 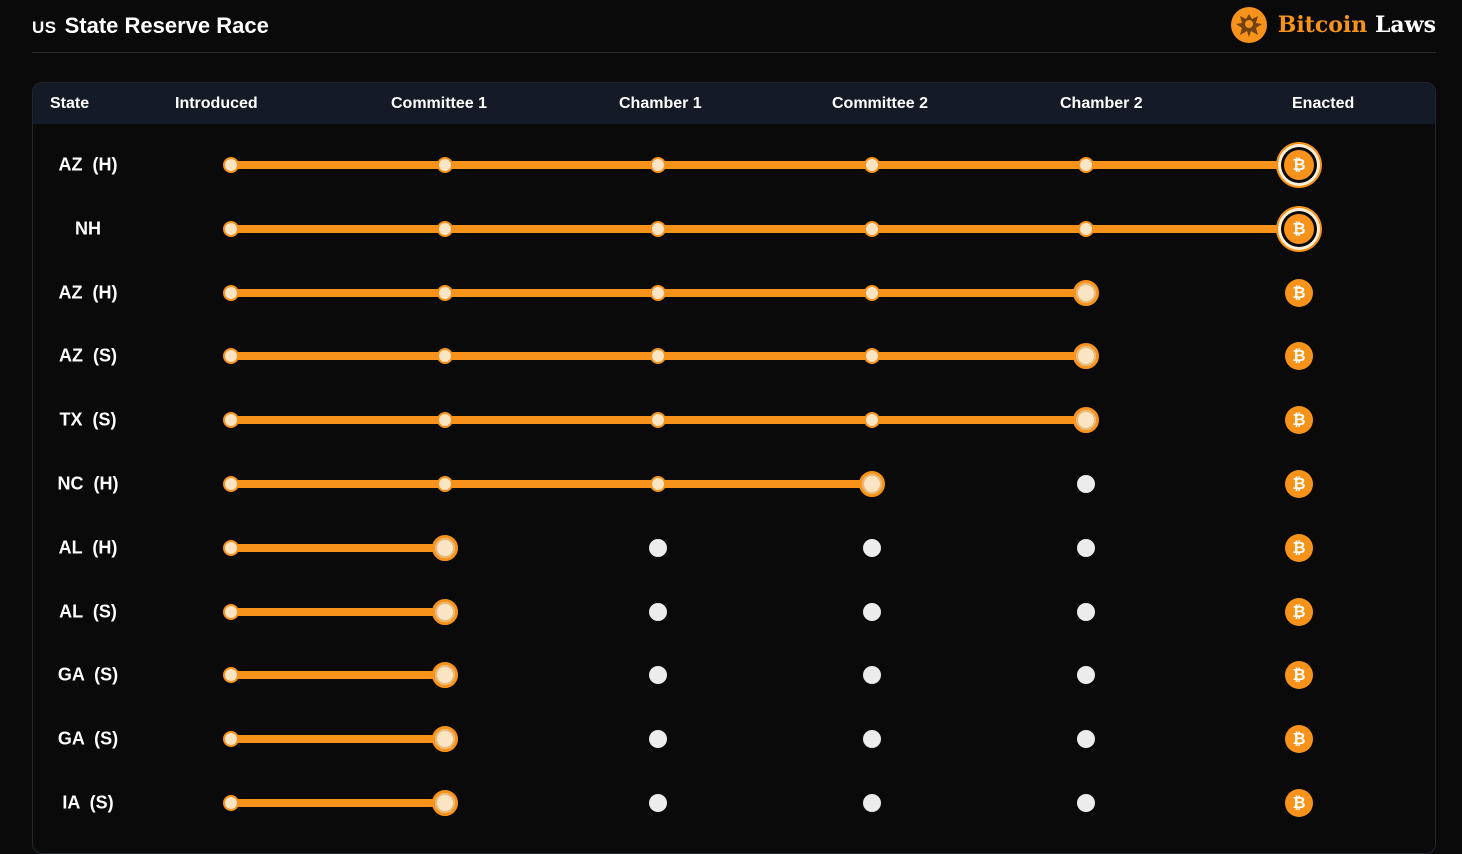 I want to click on page-title: US State Reserve Race, so click(x=150, y=26).